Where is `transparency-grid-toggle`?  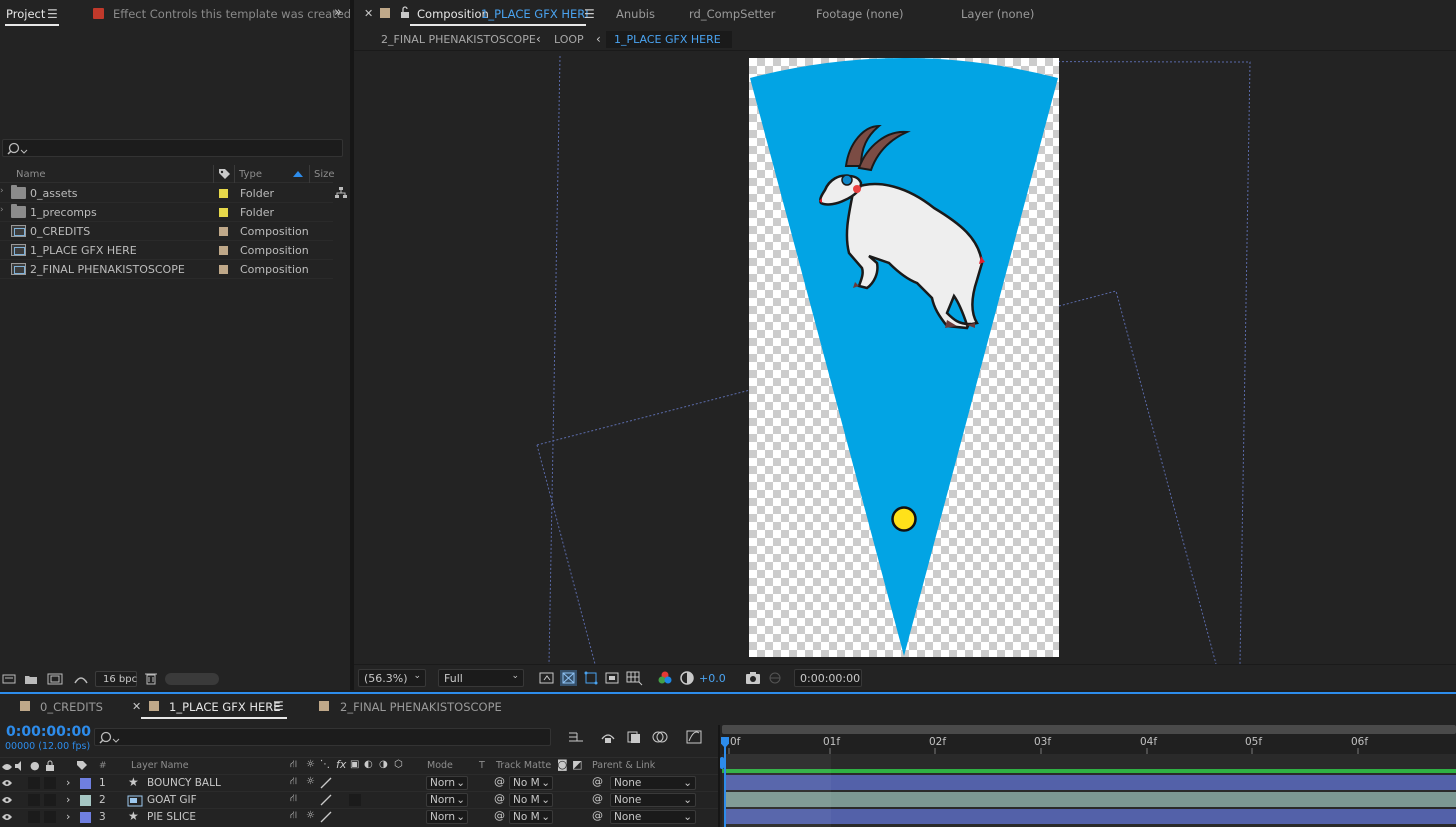 transparency-grid-toggle is located at coordinates (568, 678).